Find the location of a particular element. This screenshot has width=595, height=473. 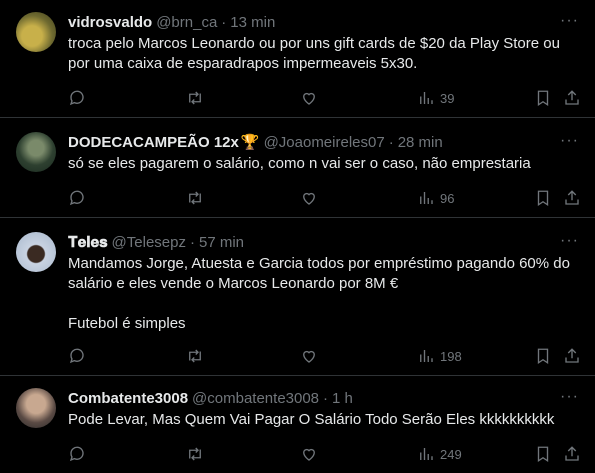

author-name: vidrosvaldo is located at coordinates (110, 22).